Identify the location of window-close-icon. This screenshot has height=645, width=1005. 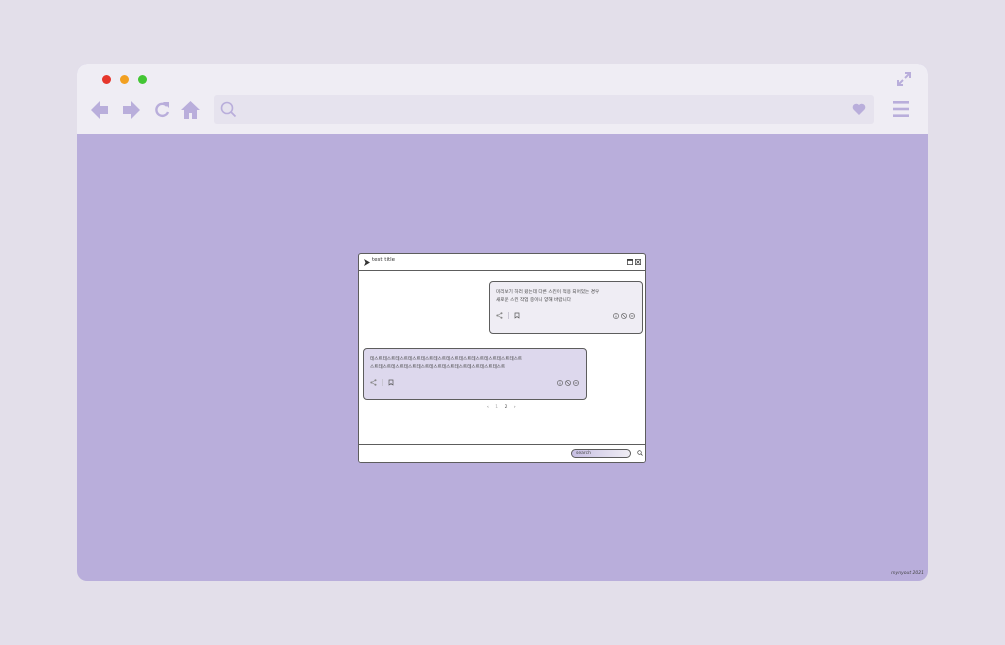
(638, 262).